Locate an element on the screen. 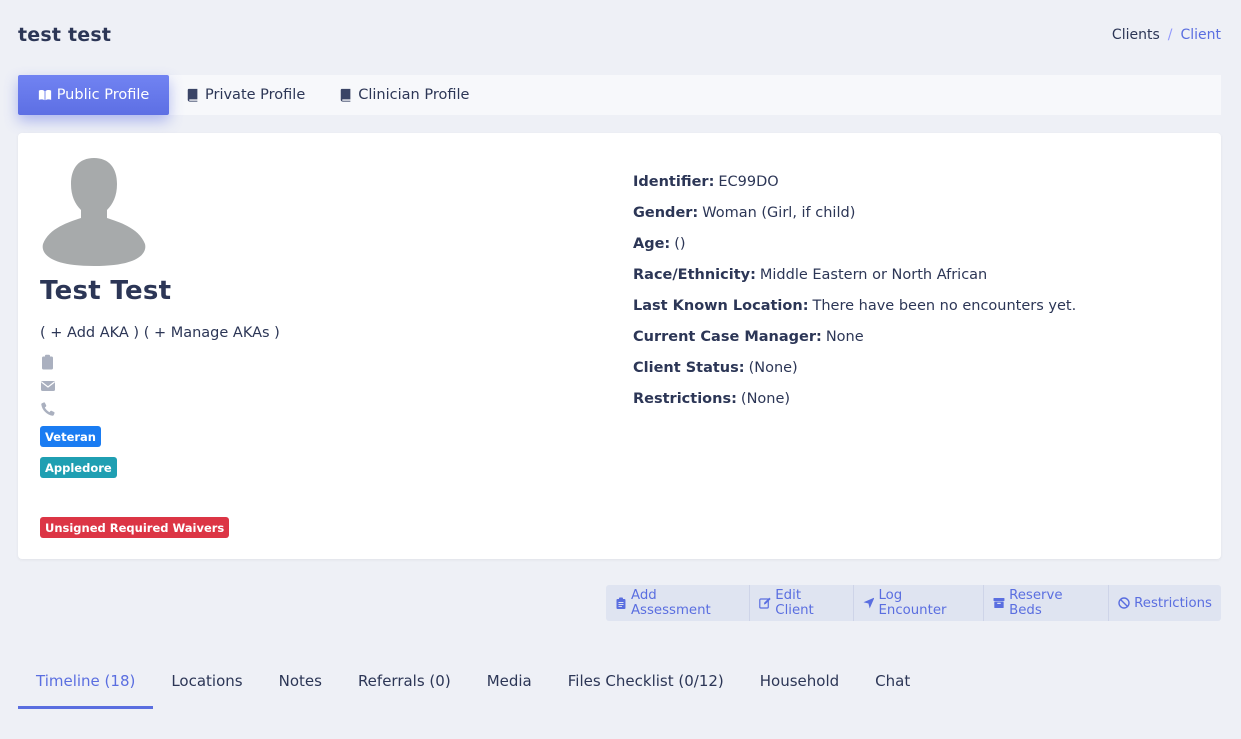  detail-identifier: Identifier: EC99DO is located at coordinates (854, 181).